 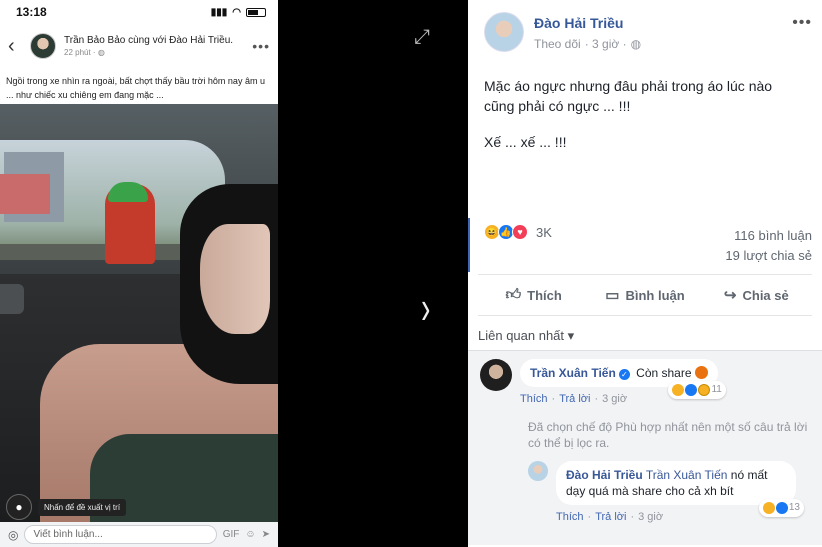 What do you see at coordinates (534, 399) in the screenshot?
I see `comment-like-link: Thích` at bounding box center [534, 399].